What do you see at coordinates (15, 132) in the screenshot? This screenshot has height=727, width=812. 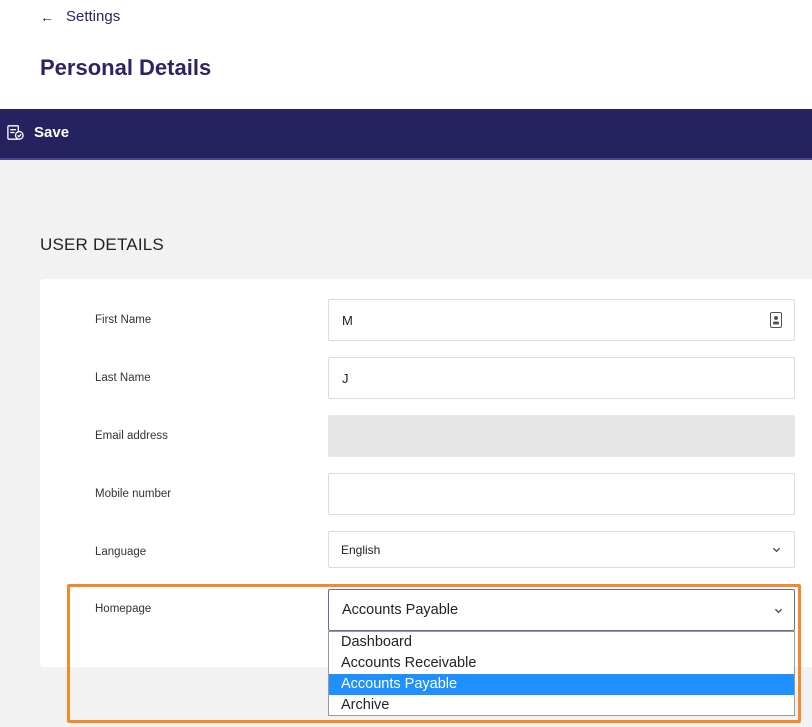 I see `save-icon` at bounding box center [15, 132].